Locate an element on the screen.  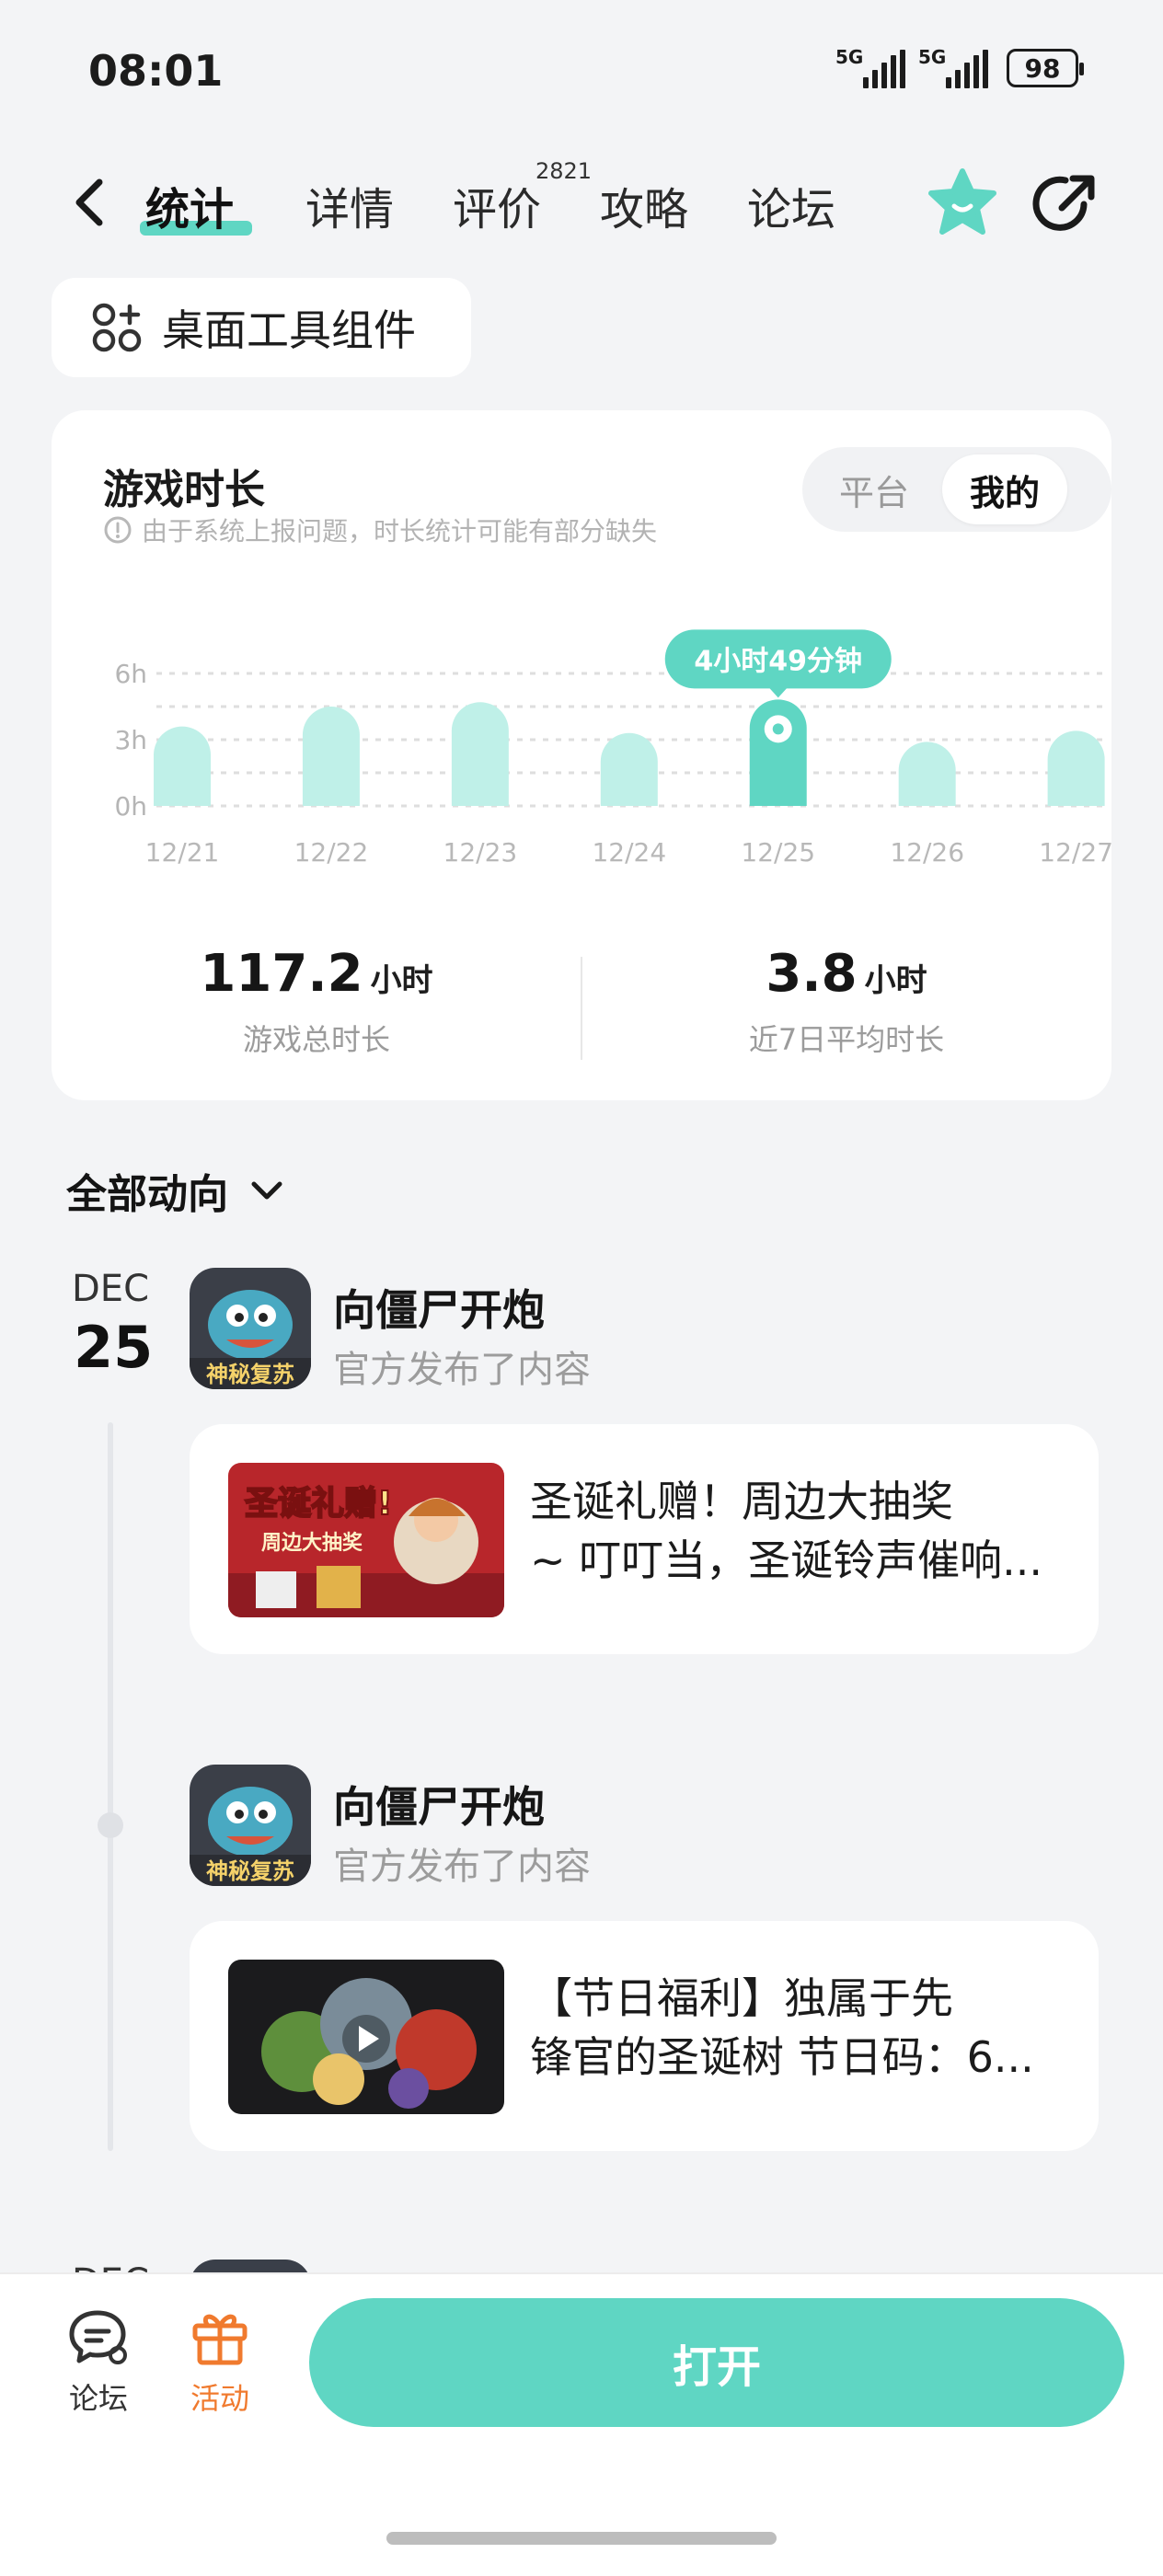
y-tick-label: 0h is located at coordinates (131, 806).